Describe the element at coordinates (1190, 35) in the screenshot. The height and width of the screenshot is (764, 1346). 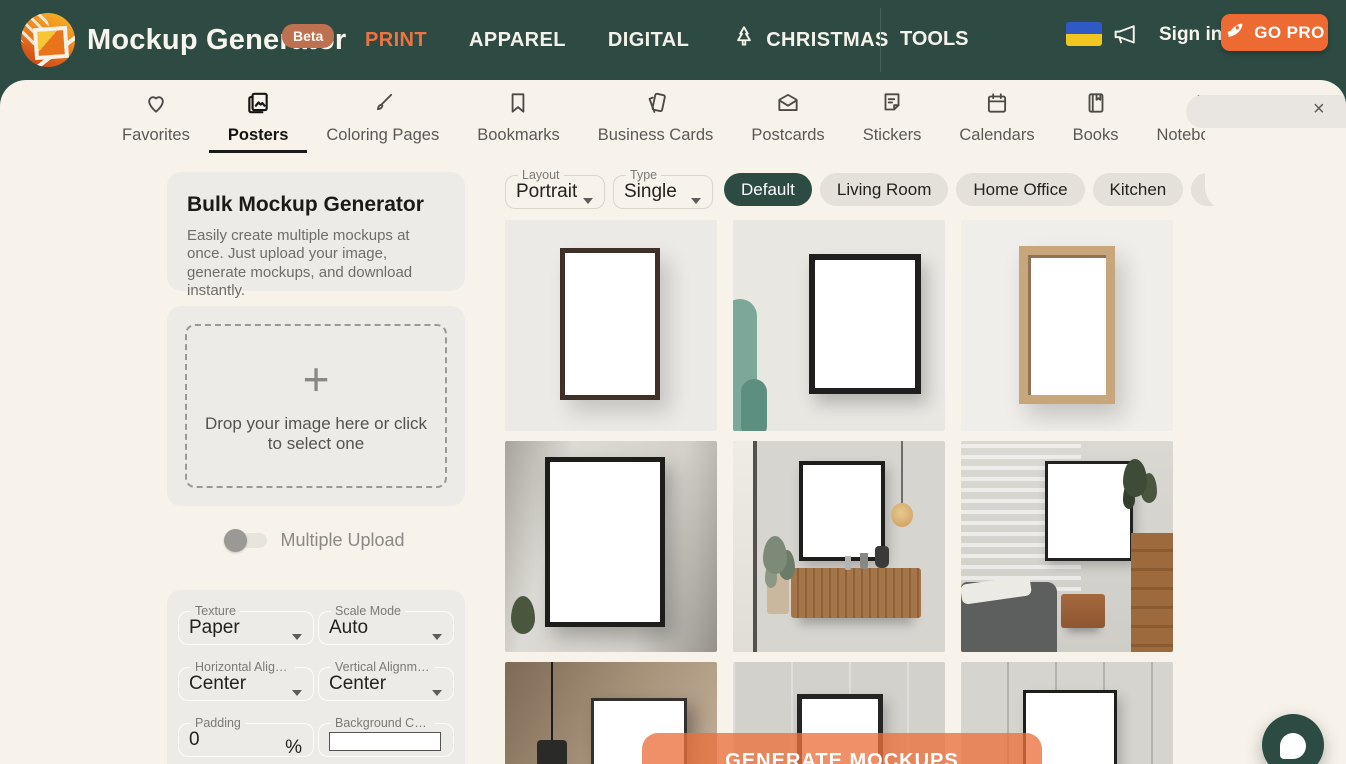
I see `sign-in-link: Sign in` at that location.